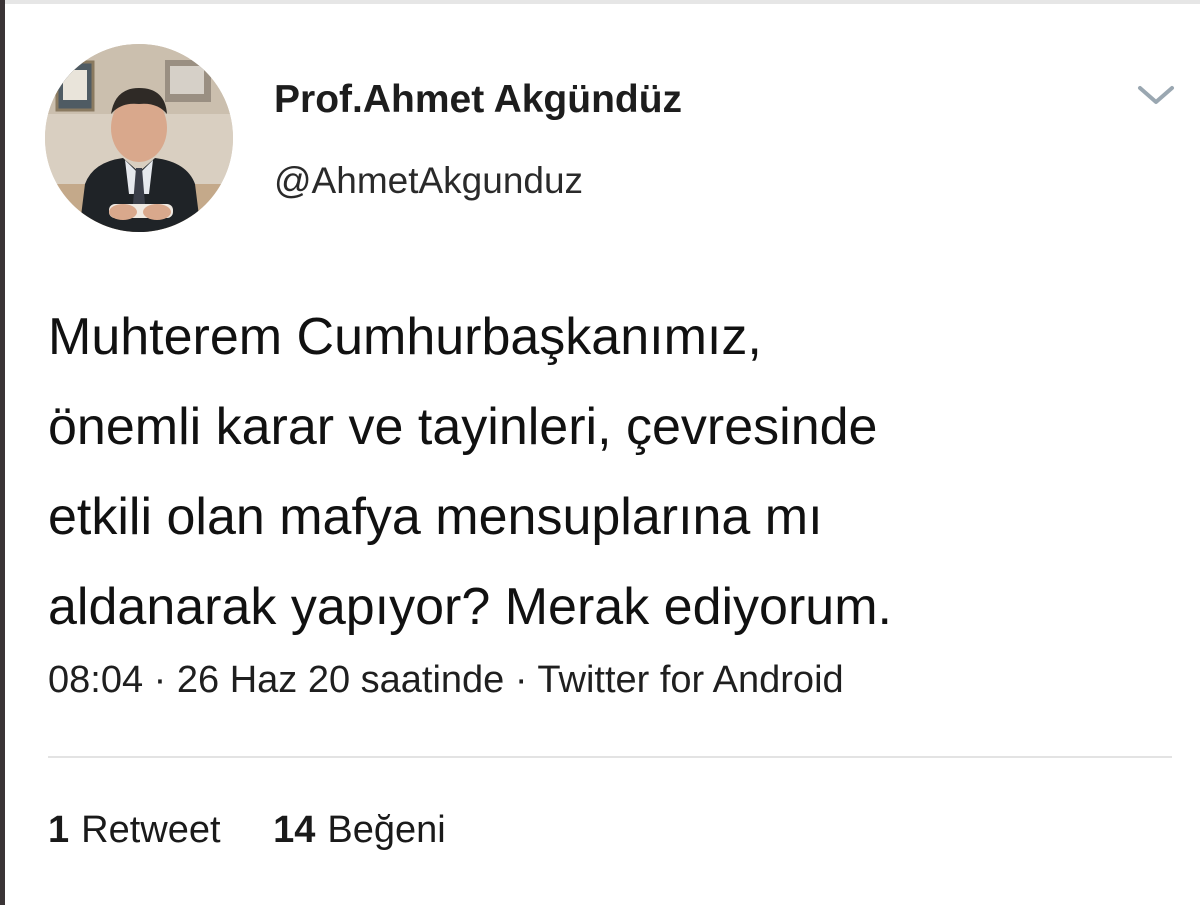 Image resolution: width=1200 pixels, height=905 pixels. Describe the element at coordinates (59, 830) in the screenshot. I see `retweet-count: 1` at that location.